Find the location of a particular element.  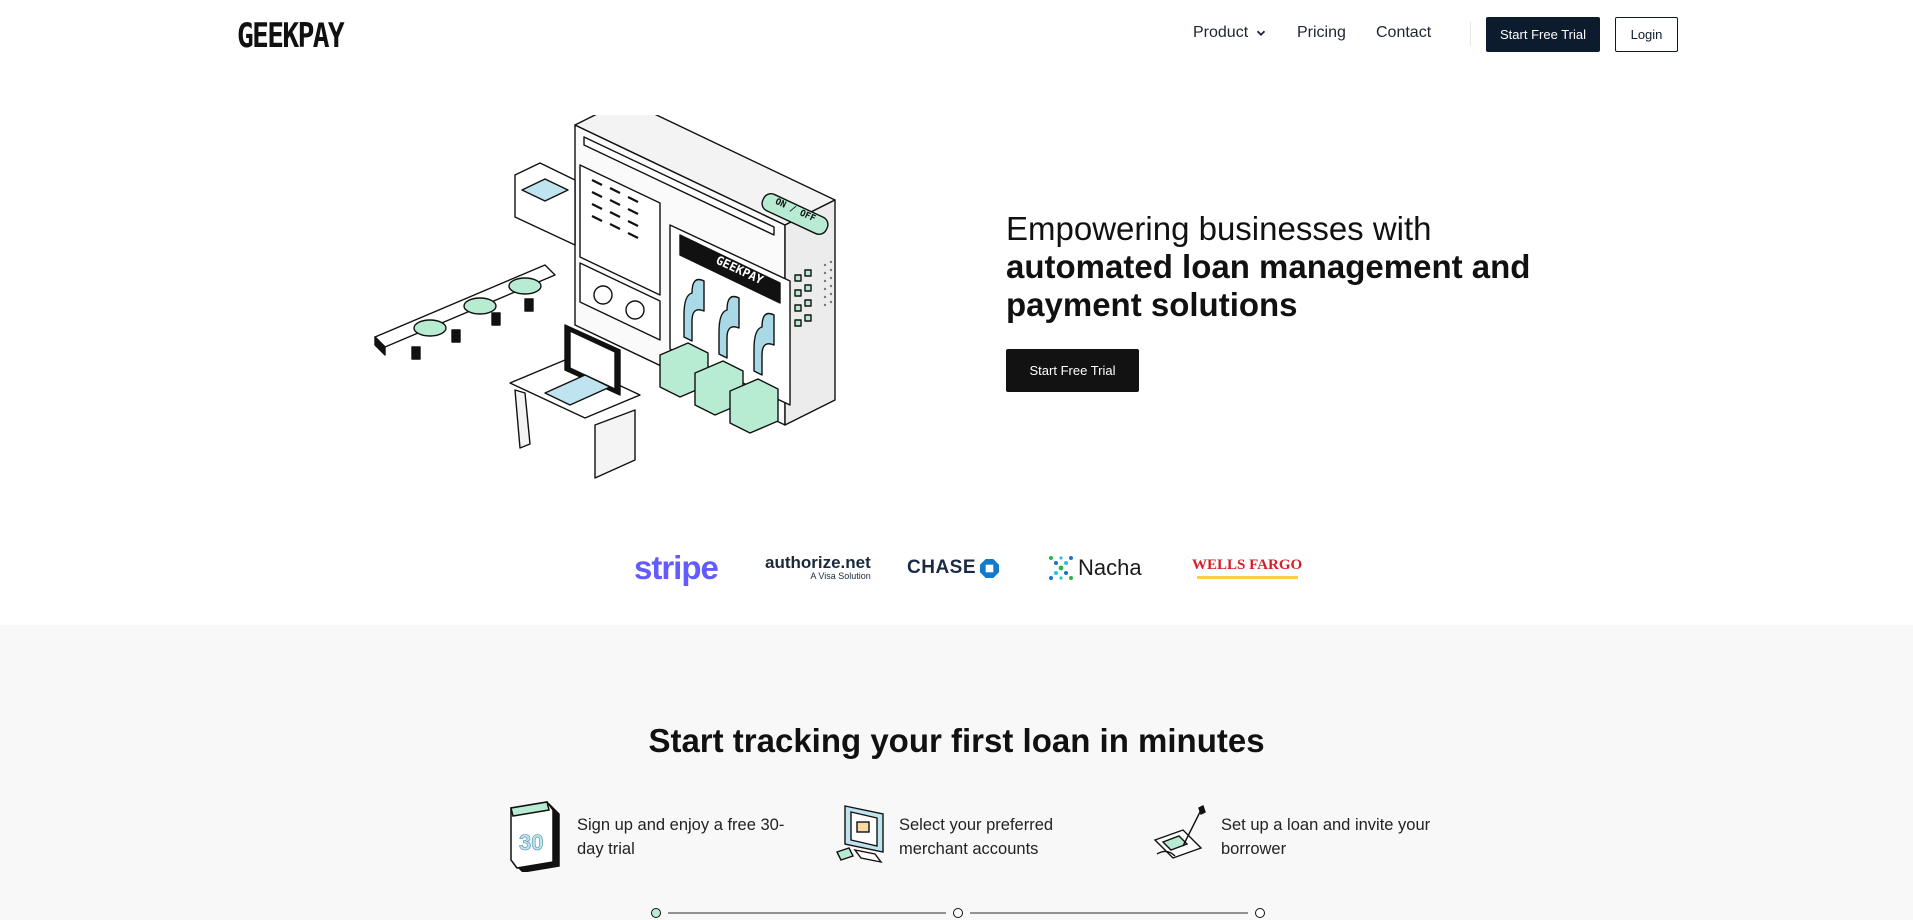

progress-dot-active is located at coordinates (656, 913).